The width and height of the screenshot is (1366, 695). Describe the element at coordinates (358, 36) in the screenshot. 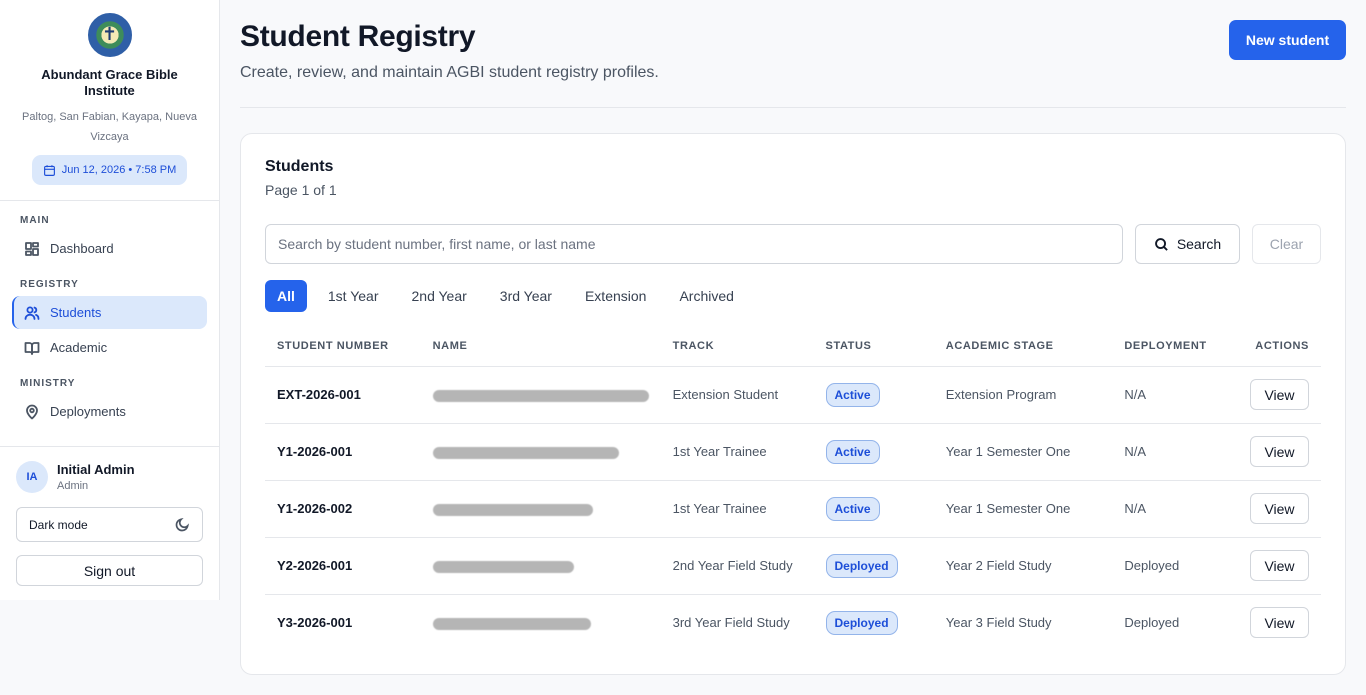

I see `page-title: Student Registry` at that location.